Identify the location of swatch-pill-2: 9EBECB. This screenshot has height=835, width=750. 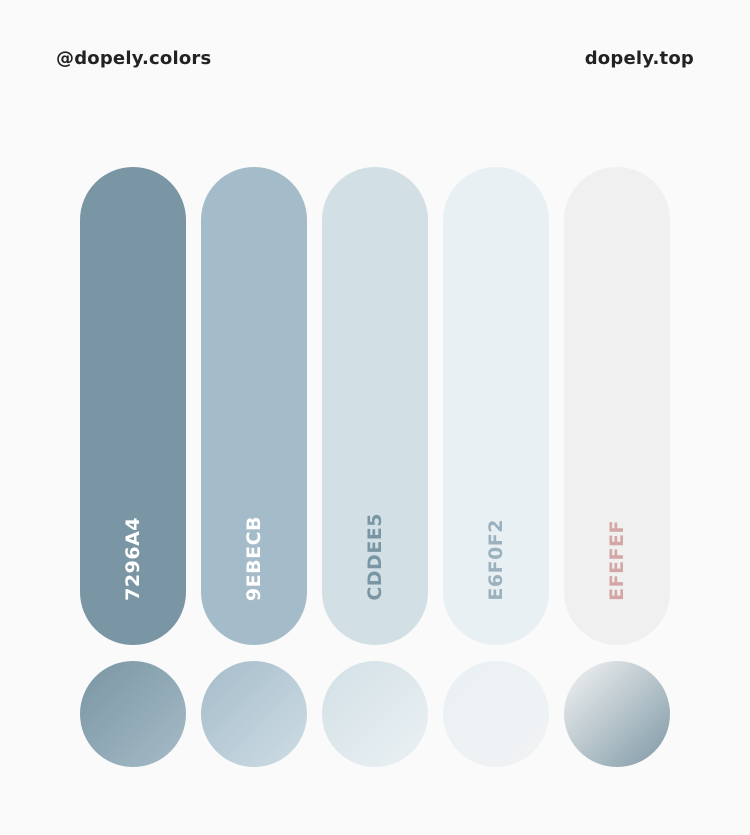
(254, 406).